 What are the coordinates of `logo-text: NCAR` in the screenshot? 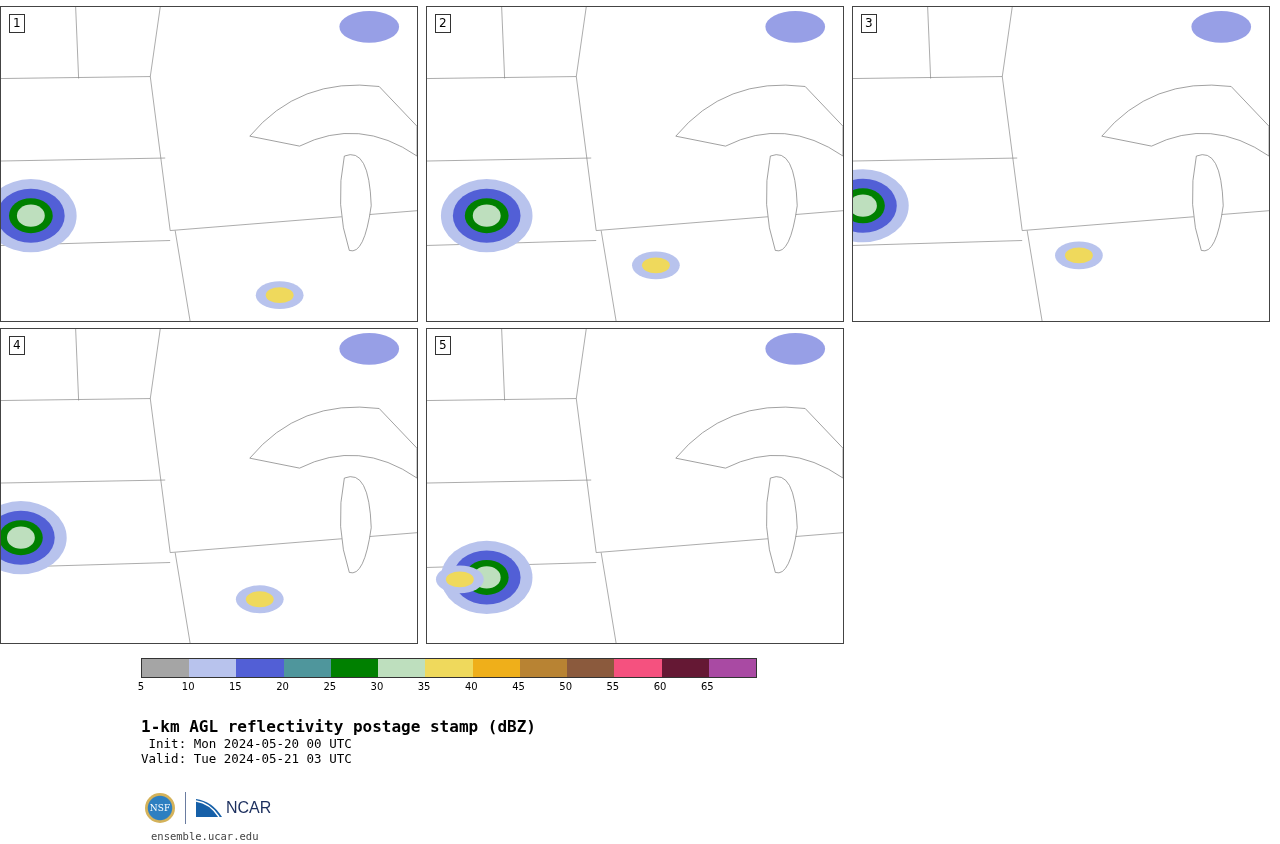 It's located at (249, 808).